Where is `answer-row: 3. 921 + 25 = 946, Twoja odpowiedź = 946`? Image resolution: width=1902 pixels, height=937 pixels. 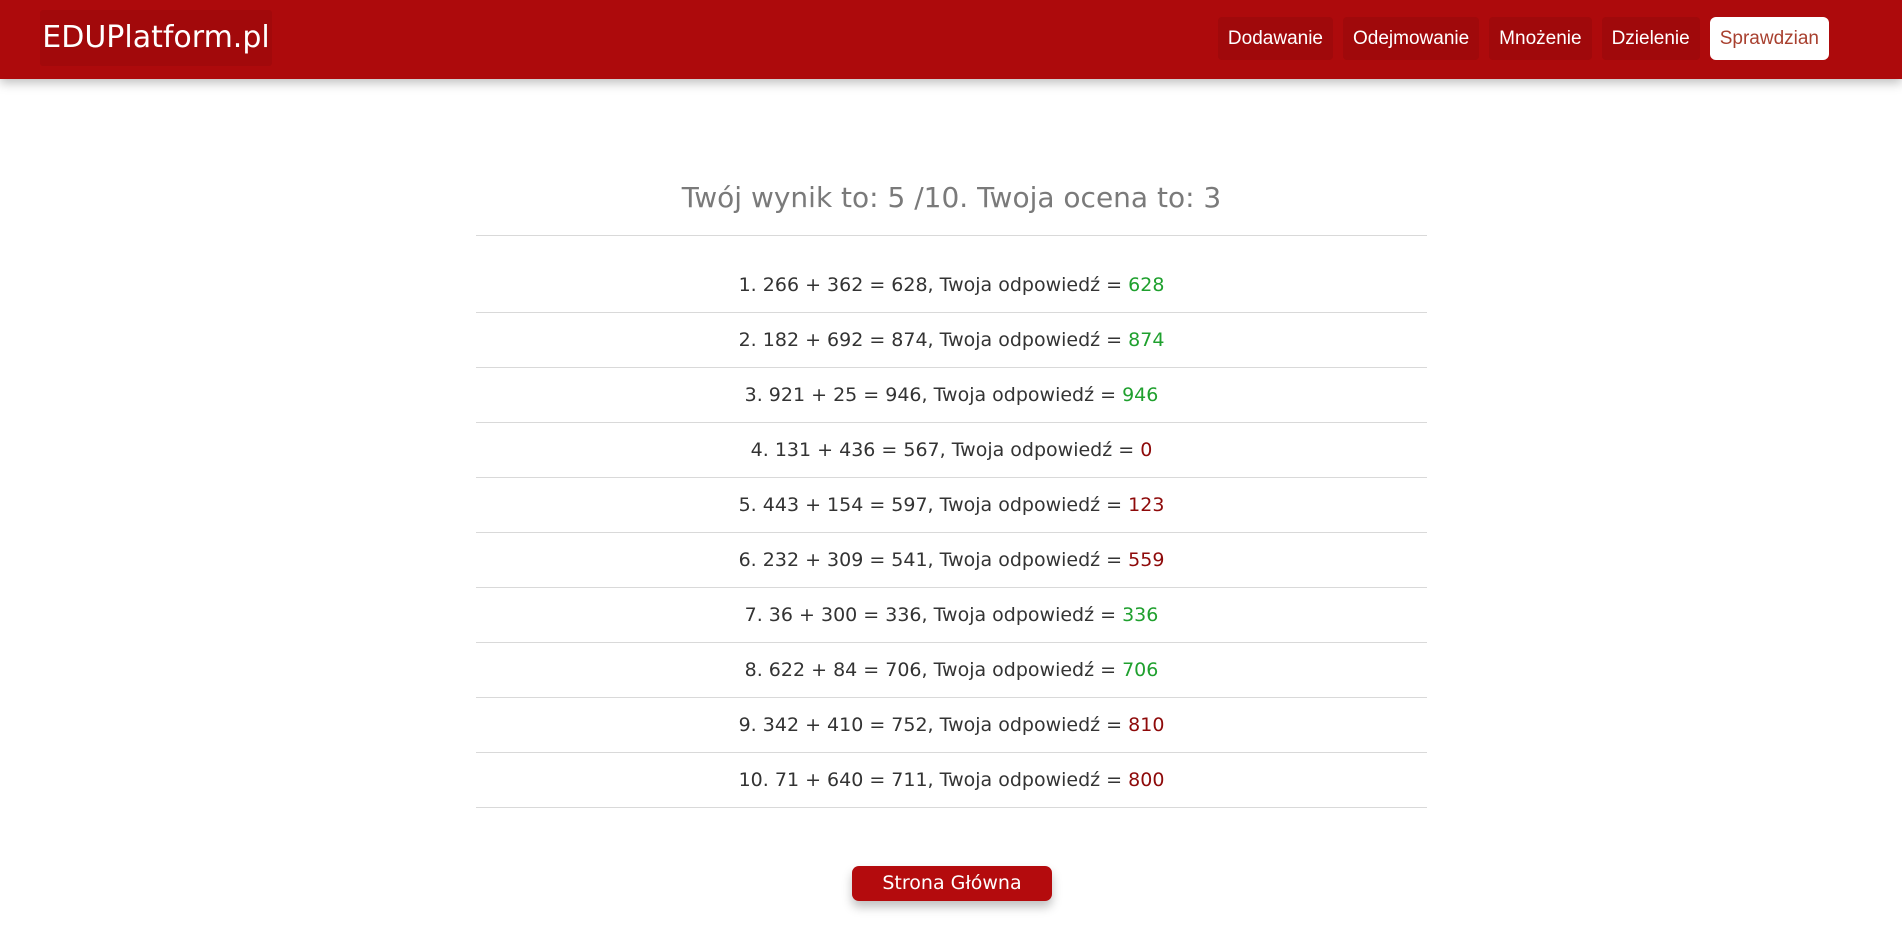
answer-row: 3. 921 + 25 = 946, Twoja odpowiedź = 946 is located at coordinates (951, 395).